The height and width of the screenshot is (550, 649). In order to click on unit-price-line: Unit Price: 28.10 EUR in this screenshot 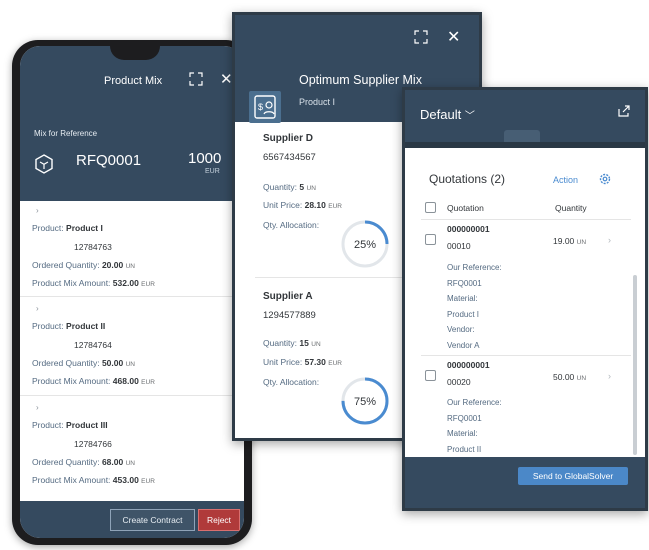, I will do `click(302, 205)`.